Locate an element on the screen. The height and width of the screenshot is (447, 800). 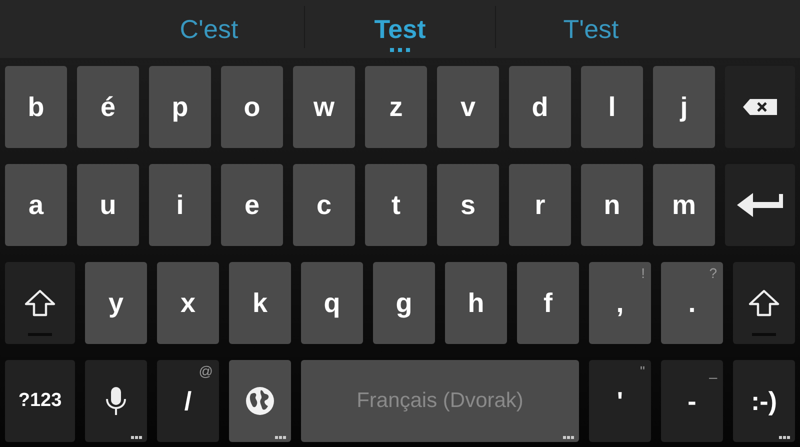
key: r is located at coordinates (540, 205).